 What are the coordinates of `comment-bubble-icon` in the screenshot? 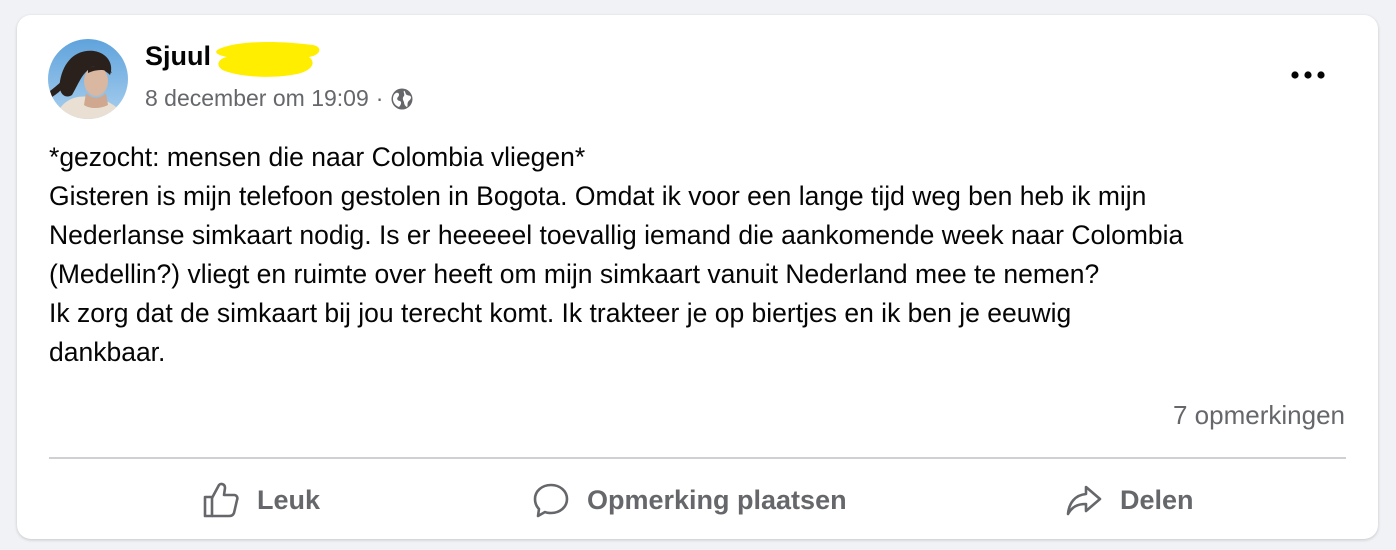 It's located at (551, 500).